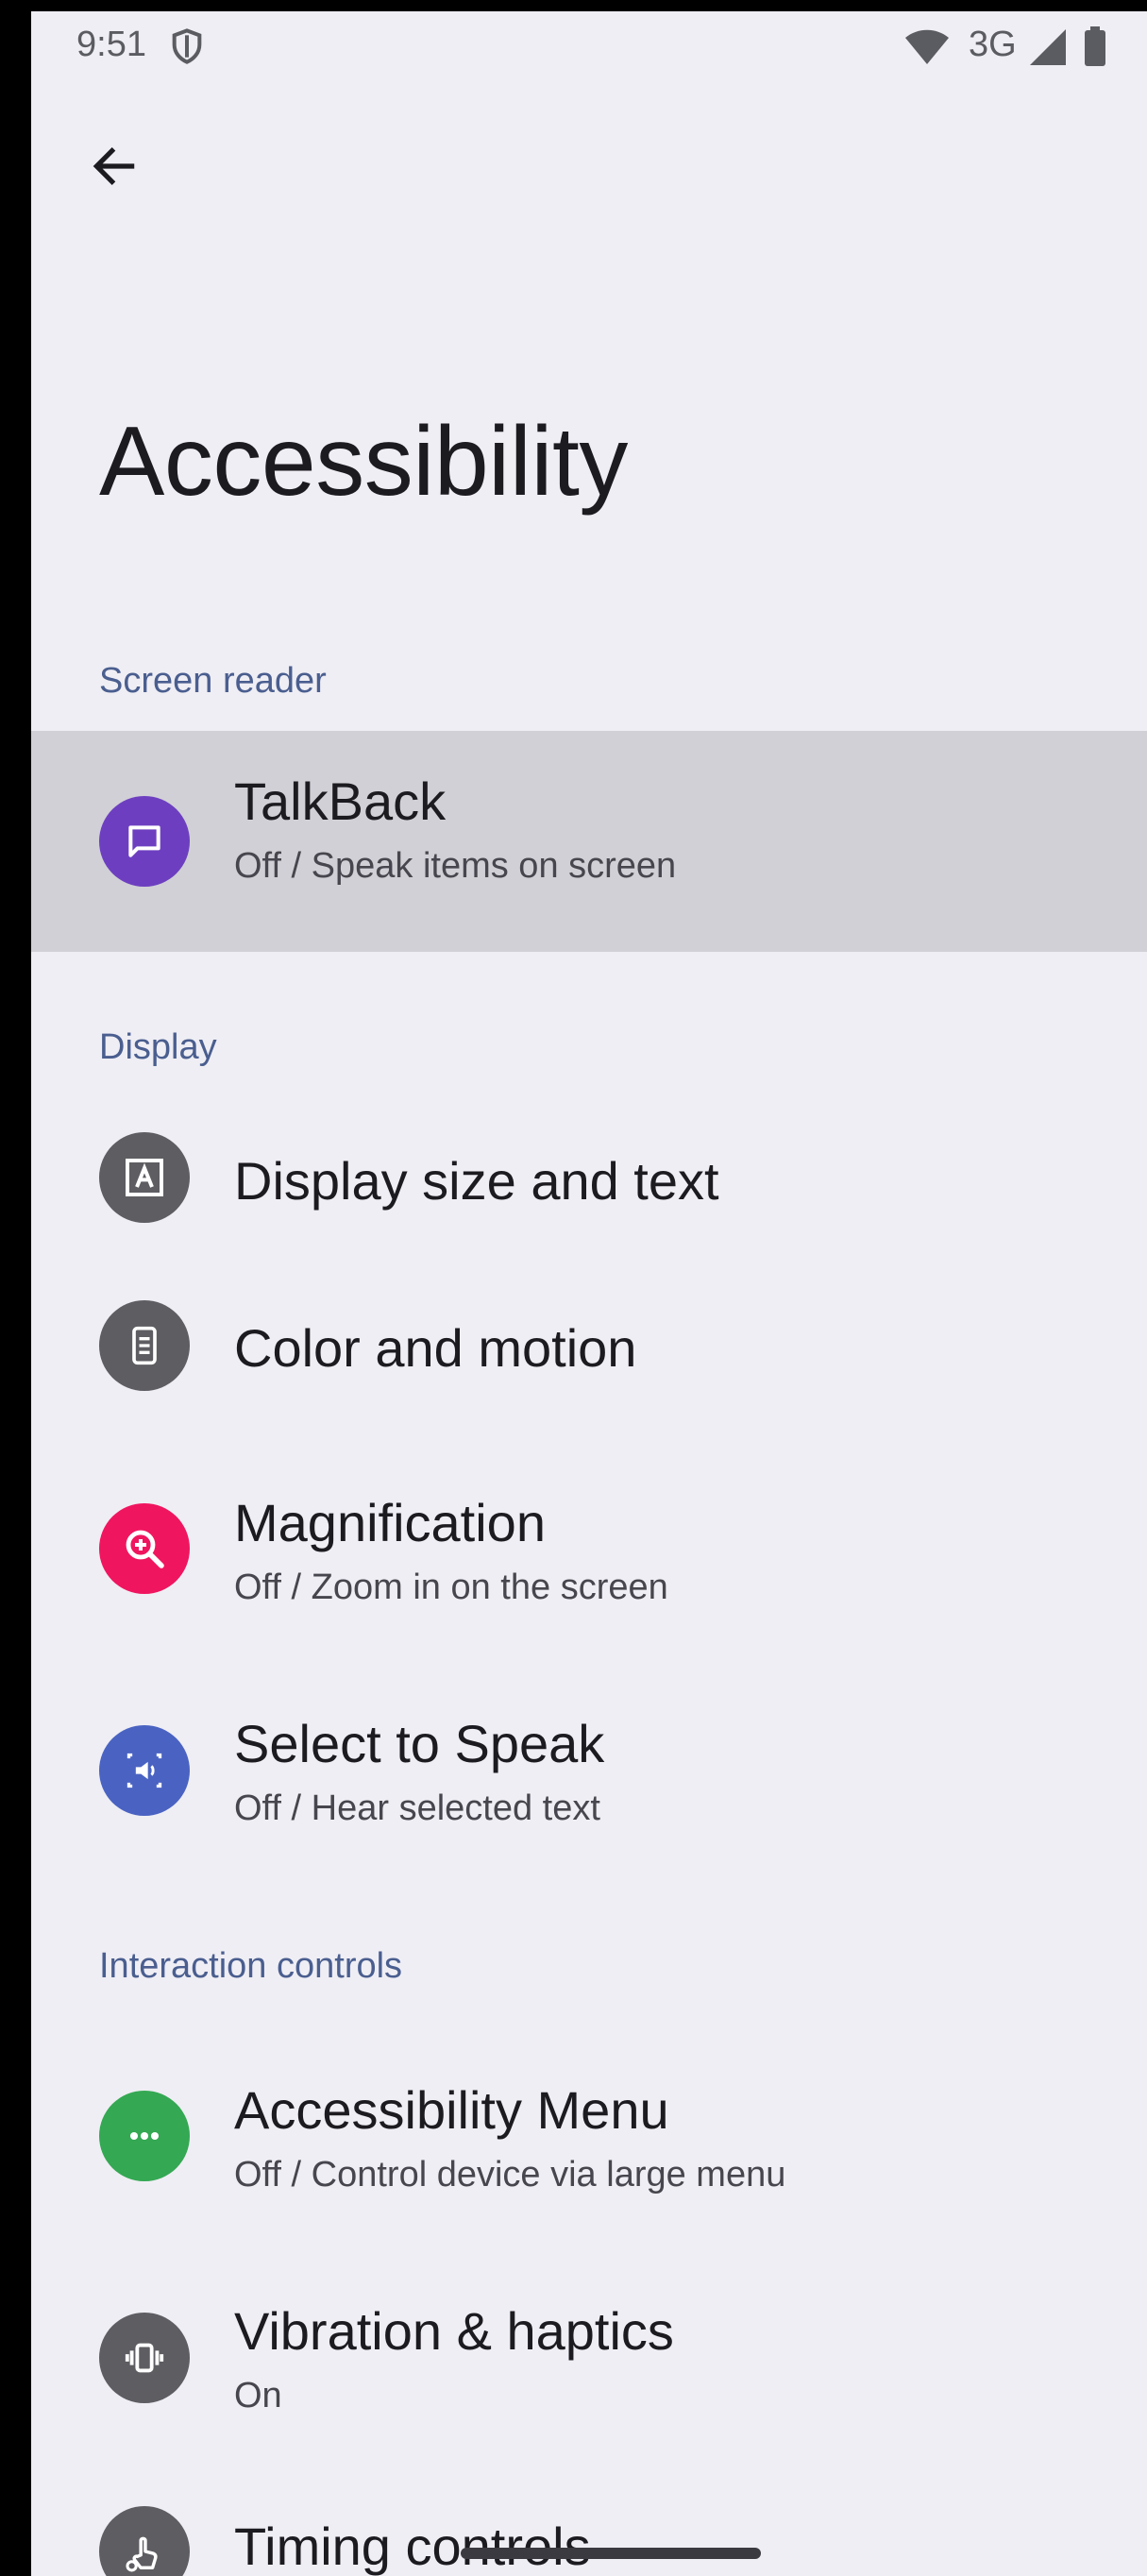  I want to click on setting-item-select-to-speak: Select to Speak Off / Hear selected text, so click(589, 1759).